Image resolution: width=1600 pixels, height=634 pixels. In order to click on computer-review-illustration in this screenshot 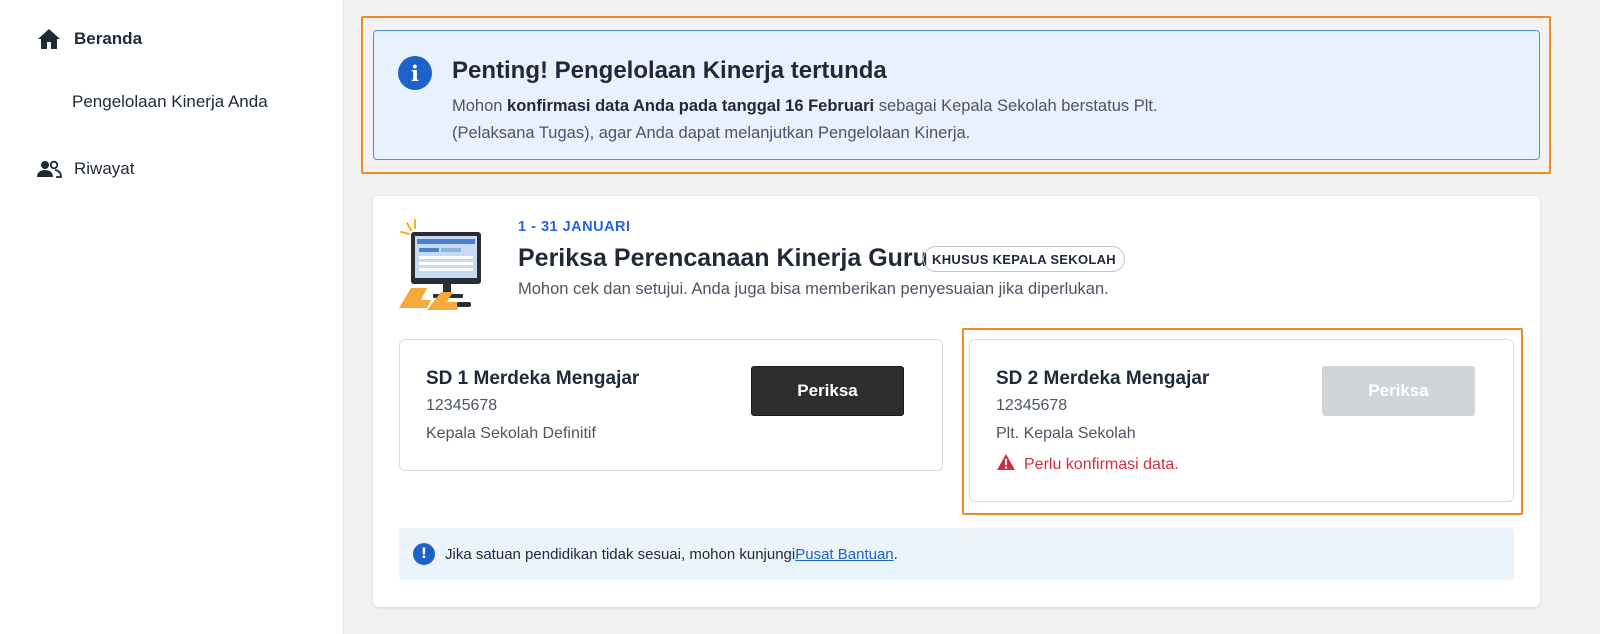, I will do `click(441, 265)`.